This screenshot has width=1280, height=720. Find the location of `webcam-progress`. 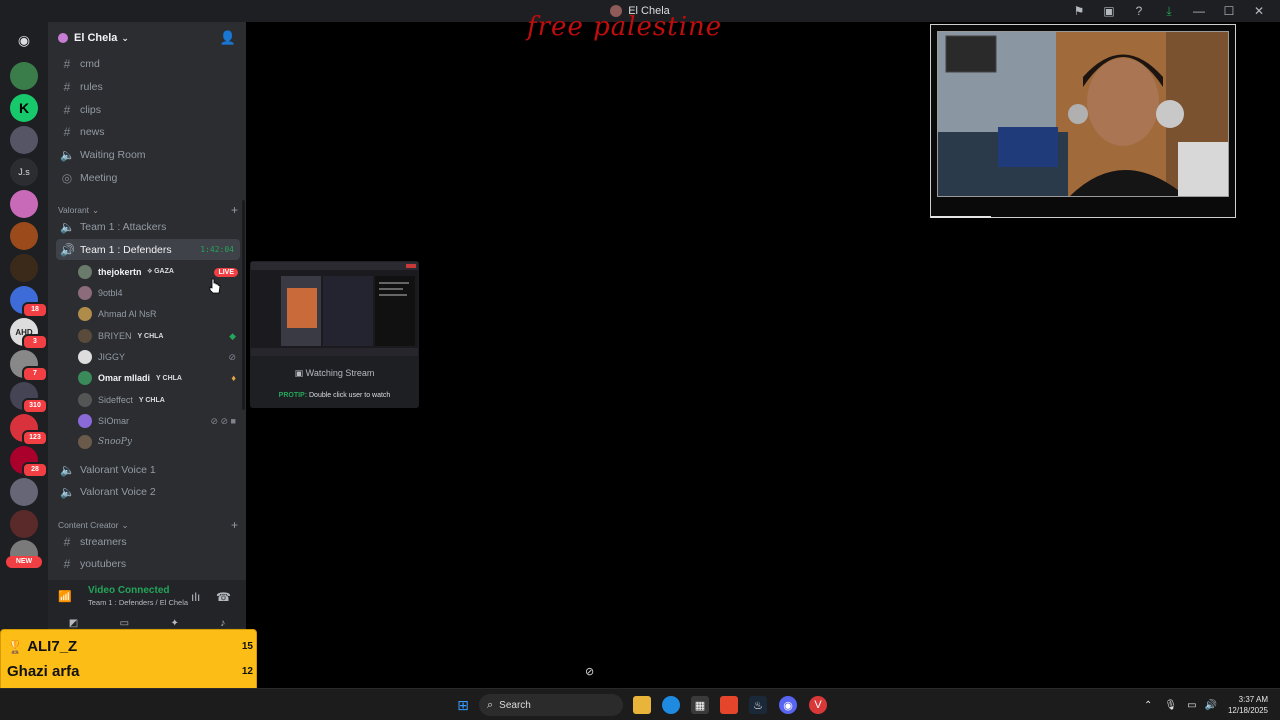

webcam-progress is located at coordinates (961, 217).